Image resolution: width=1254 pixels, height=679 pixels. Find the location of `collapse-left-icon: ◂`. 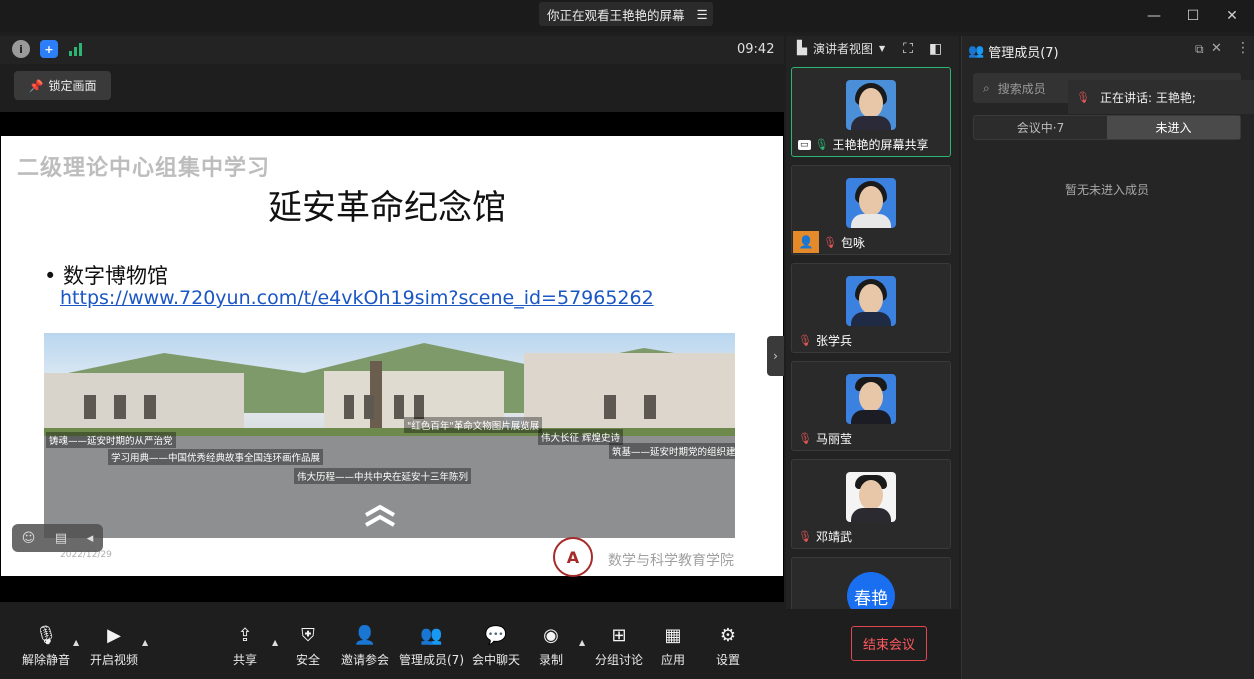

collapse-left-icon: ◂ is located at coordinates (90, 538).